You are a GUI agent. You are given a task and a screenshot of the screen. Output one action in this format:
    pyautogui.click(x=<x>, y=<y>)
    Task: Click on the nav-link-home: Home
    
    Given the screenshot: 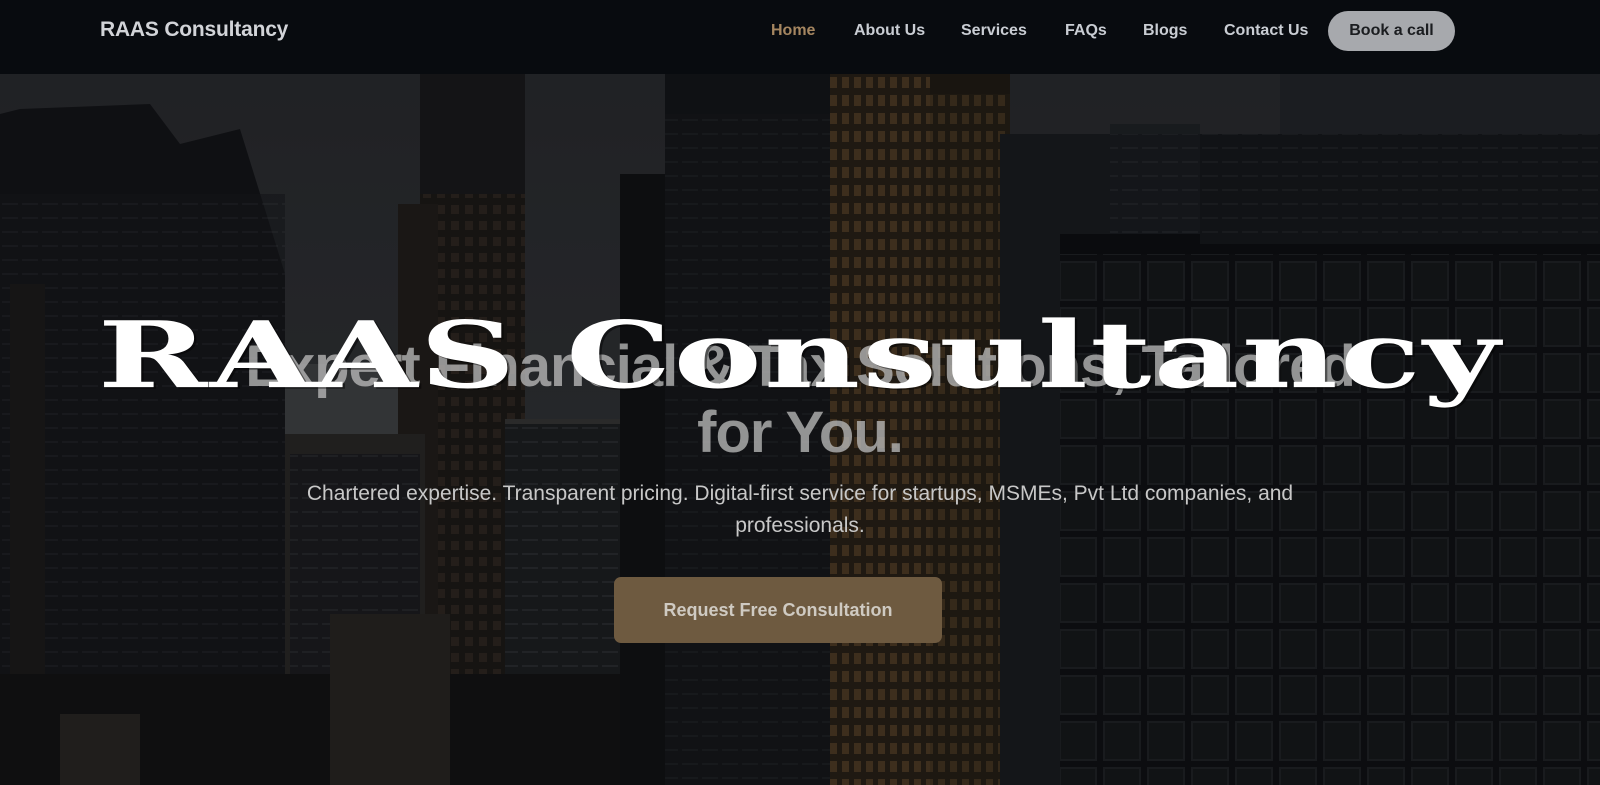 What is the action you would take?
    pyautogui.click(x=793, y=31)
    